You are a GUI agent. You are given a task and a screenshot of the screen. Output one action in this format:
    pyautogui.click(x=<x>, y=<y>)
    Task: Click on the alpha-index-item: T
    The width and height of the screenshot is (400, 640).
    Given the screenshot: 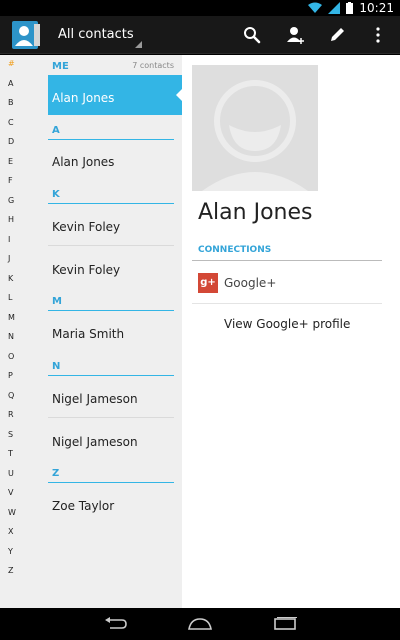 What is the action you would take?
    pyautogui.click(x=10, y=453)
    